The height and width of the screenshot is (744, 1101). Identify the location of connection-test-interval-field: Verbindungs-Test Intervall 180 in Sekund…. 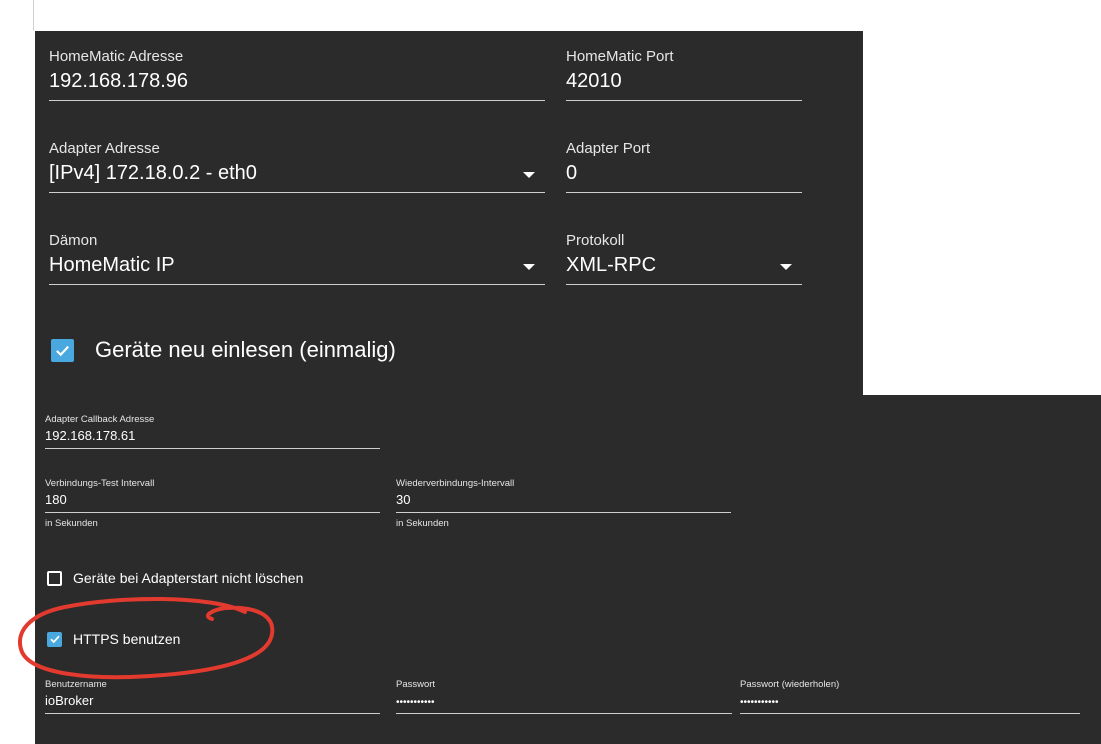
(212, 508).